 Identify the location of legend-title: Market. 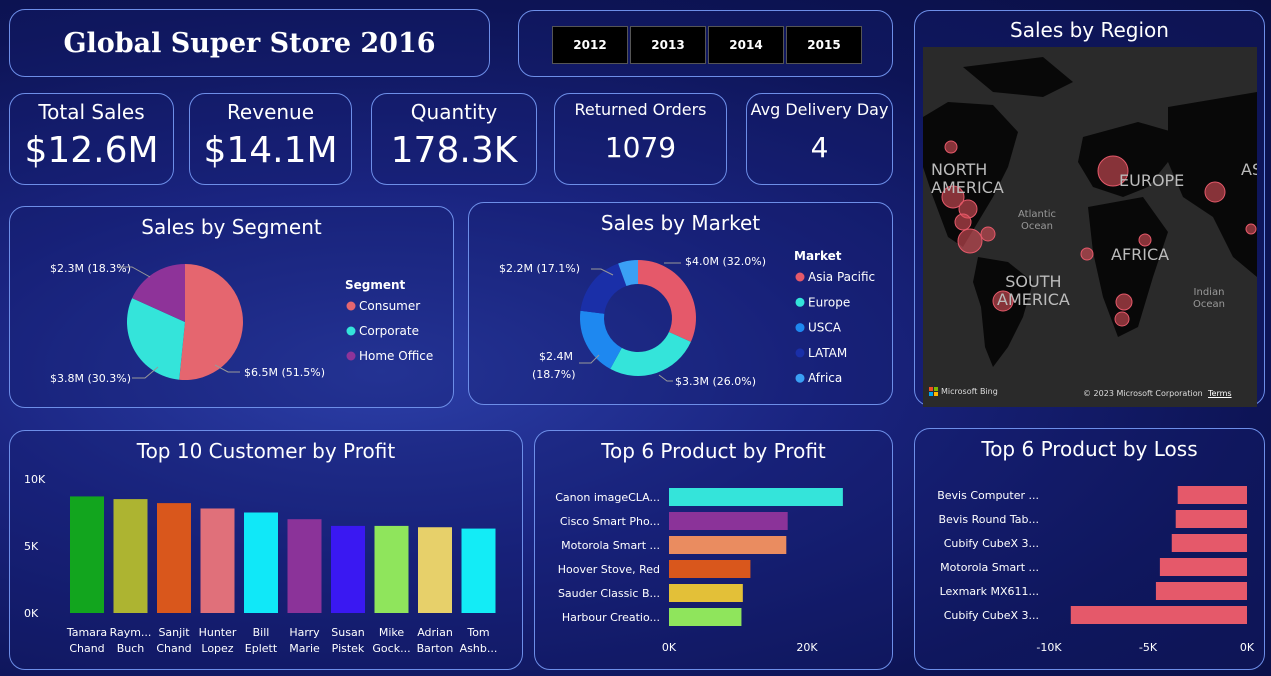
(818, 256).